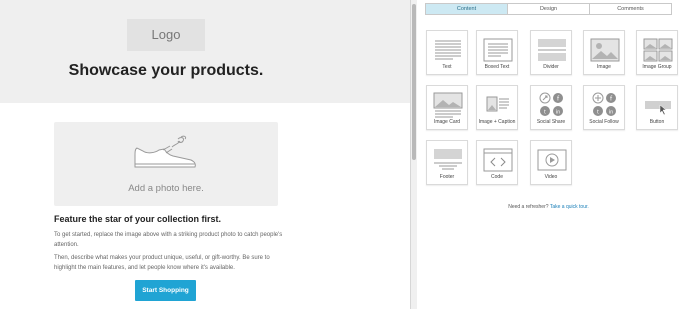 The height and width of the screenshot is (309, 680). I want to click on block-label: Social Share, so click(551, 122).